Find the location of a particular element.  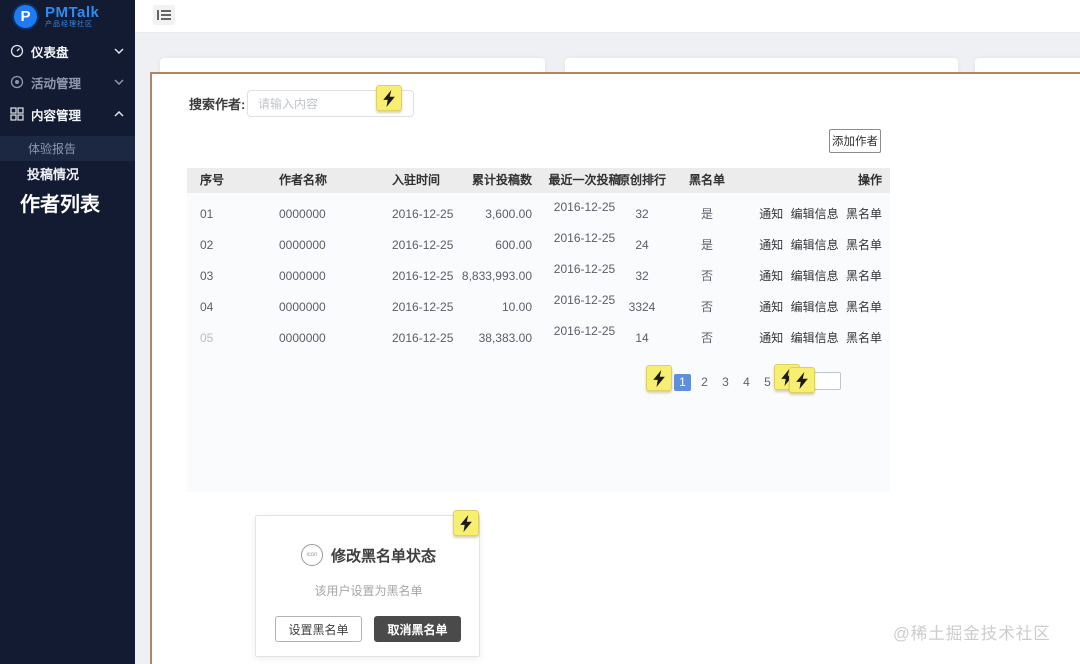

sidebar-item-label: 活动管理 is located at coordinates (56, 83).